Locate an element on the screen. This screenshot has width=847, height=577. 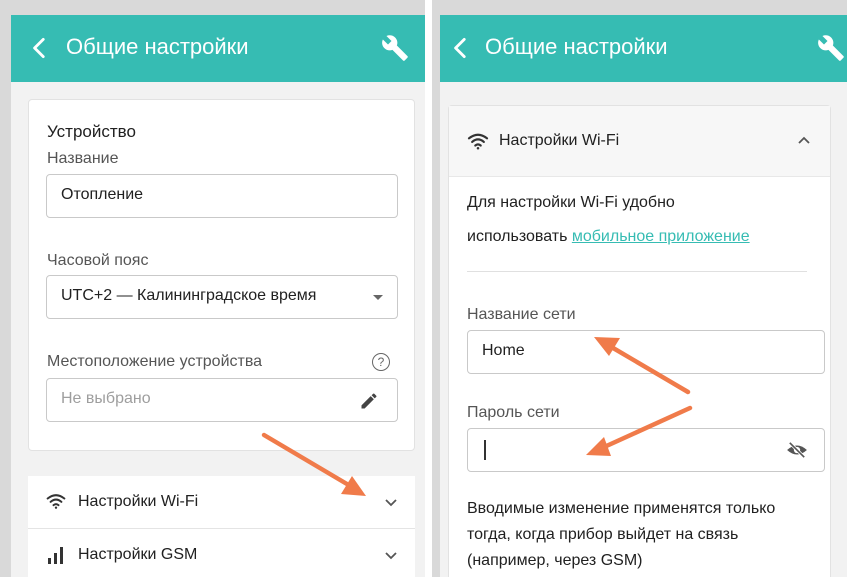
timezone-value: UTC+2 — Калининградское время is located at coordinates (189, 295).